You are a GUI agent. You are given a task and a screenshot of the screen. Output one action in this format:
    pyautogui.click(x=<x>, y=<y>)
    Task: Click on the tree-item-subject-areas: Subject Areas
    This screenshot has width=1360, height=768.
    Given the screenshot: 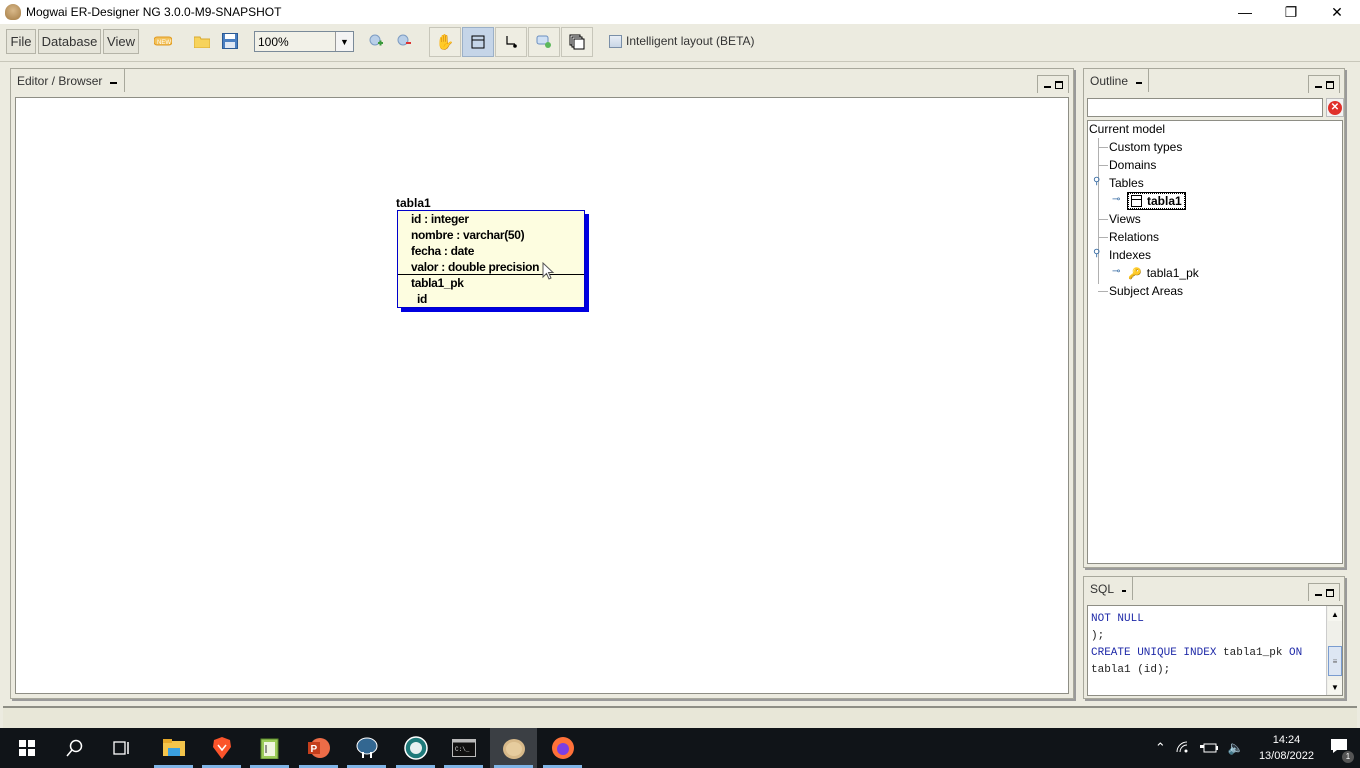 What is the action you would take?
    pyautogui.click(x=1146, y=291)
    